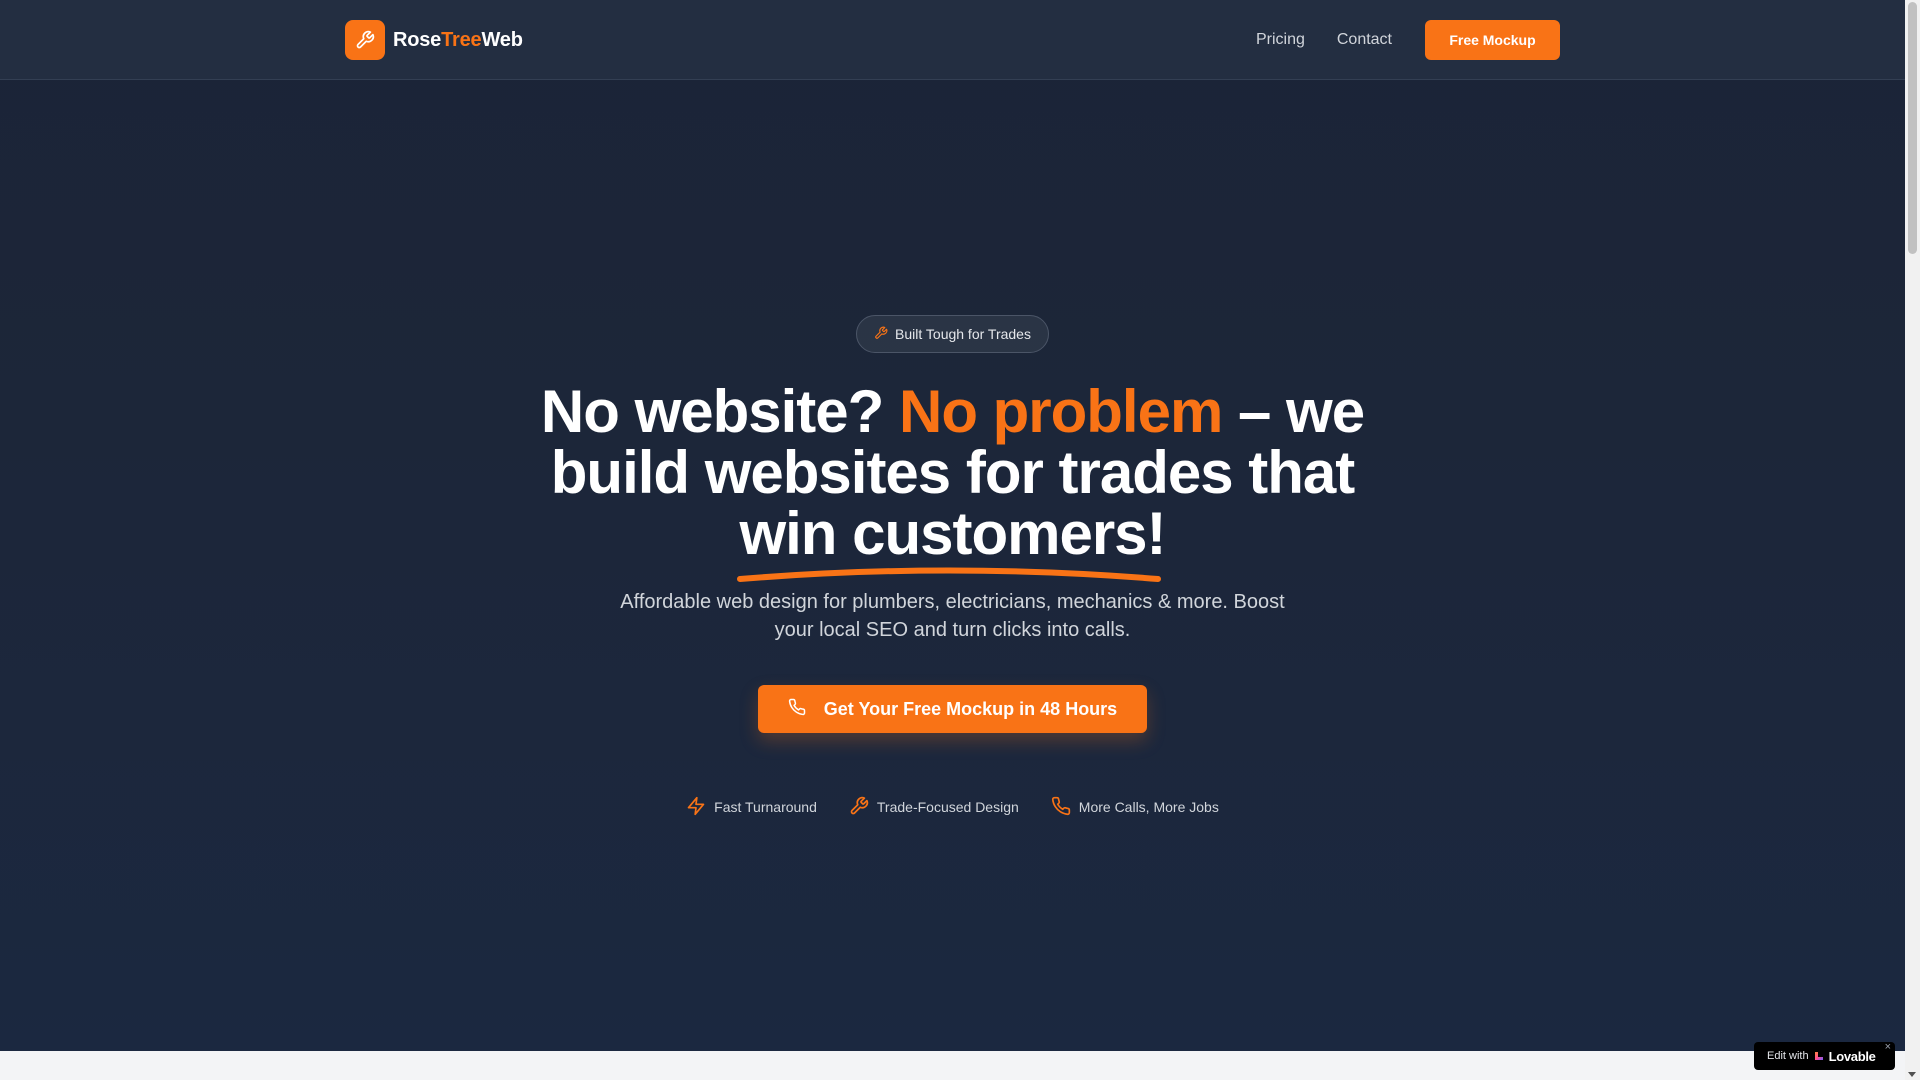 The height and width of the screenshot is (1080, 1920). I want to click on nav-link-pricing: Pricing, so click(1280, 40).